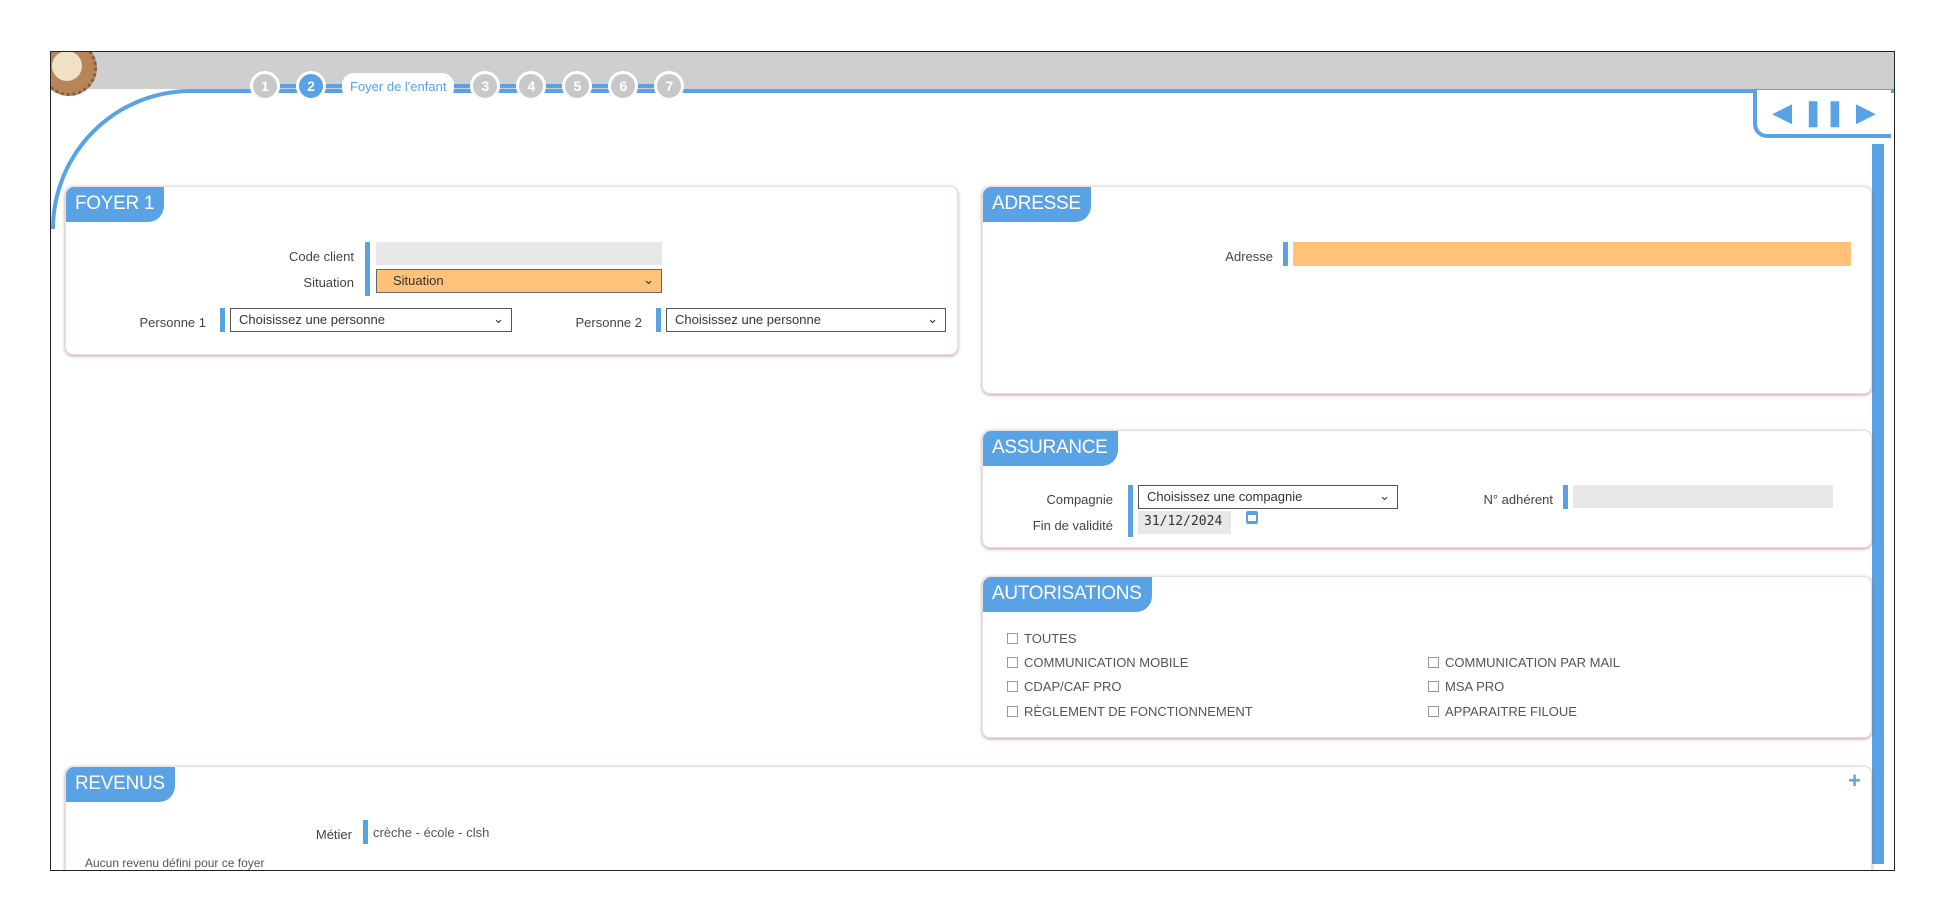 The width and height of the screenshot is (1944, 921). I want to click on personne1-select: Choisissez une personne ⌄, so click(371, 320).